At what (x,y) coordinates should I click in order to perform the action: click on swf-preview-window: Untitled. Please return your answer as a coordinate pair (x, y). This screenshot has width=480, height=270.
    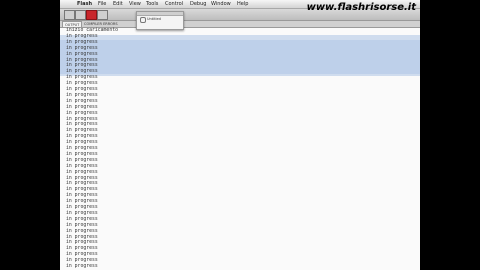
    Looking at the image, I should click on (160, 20).